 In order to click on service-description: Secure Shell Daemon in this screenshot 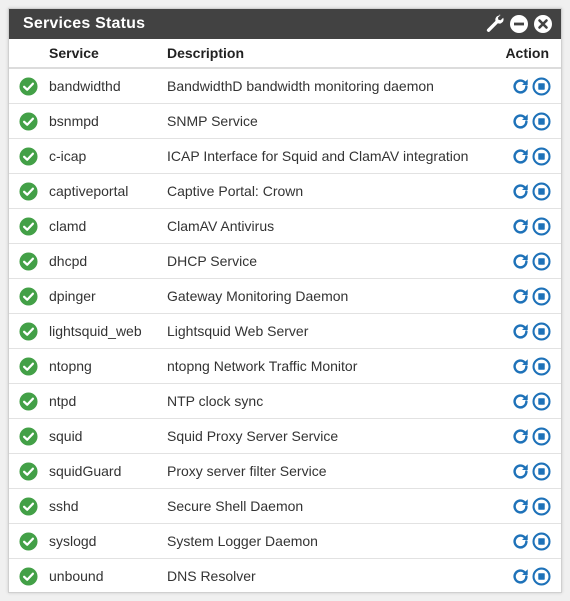, I will do `click(323, 506)`.